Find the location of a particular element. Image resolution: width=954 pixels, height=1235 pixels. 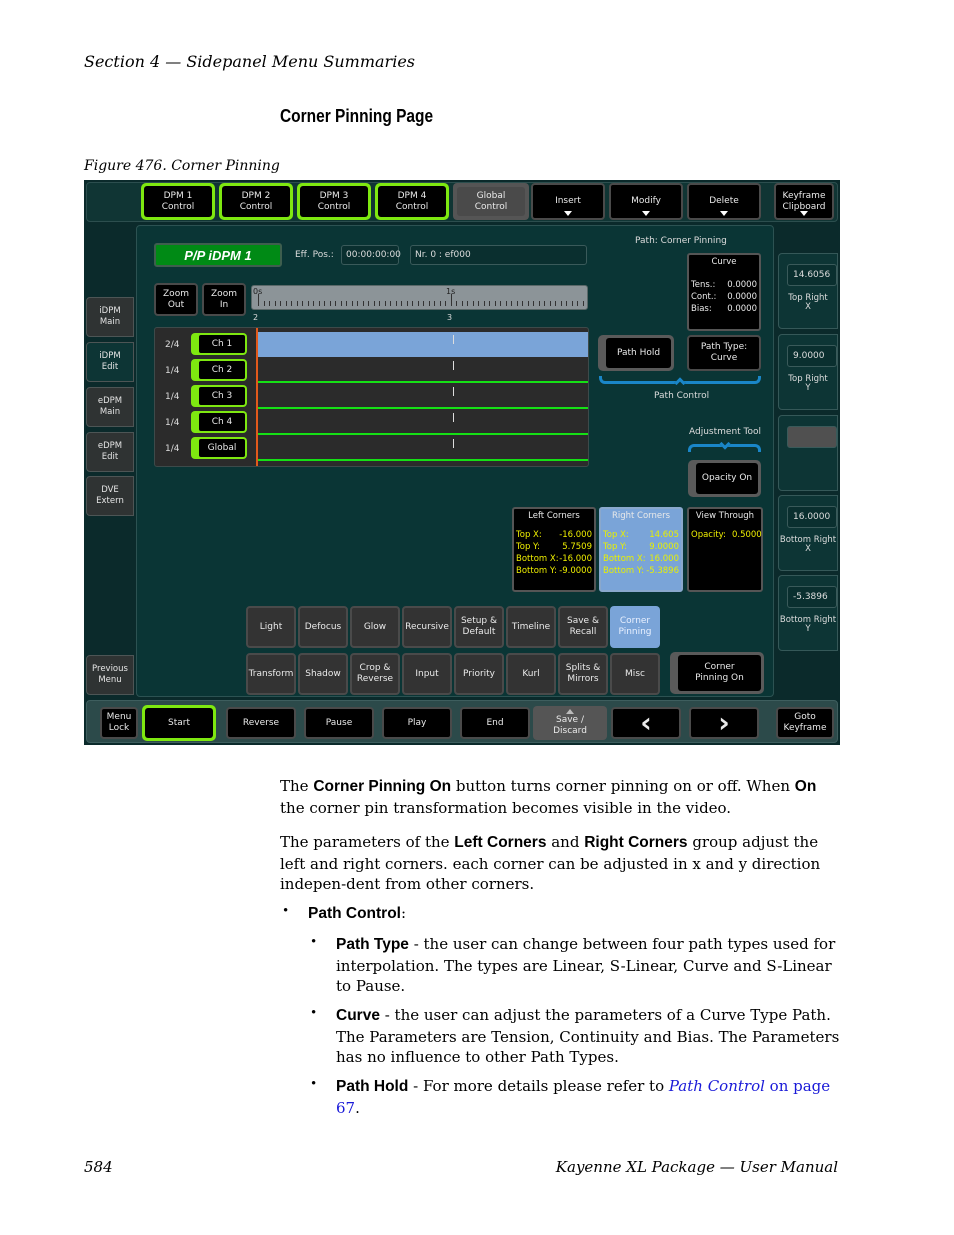

sidetab-idpm-edit: iDPM Edit is located at coordinates (110, 362).